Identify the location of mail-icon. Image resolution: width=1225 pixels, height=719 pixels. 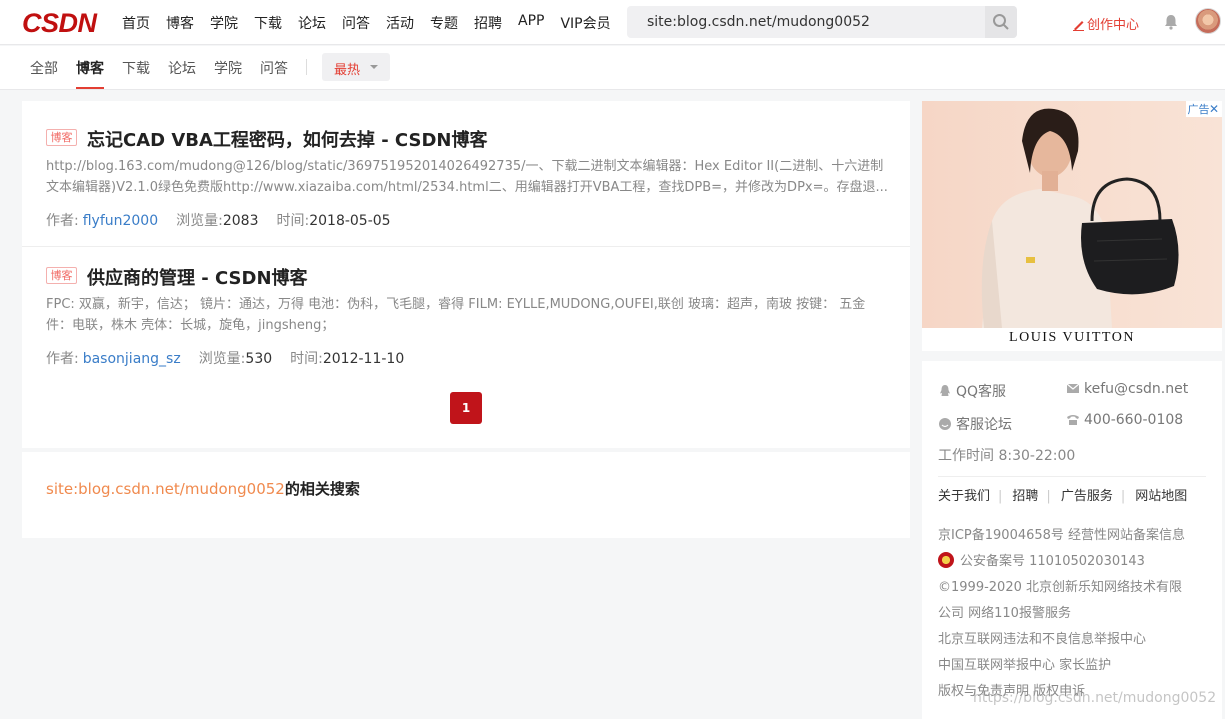
(1073, 388).